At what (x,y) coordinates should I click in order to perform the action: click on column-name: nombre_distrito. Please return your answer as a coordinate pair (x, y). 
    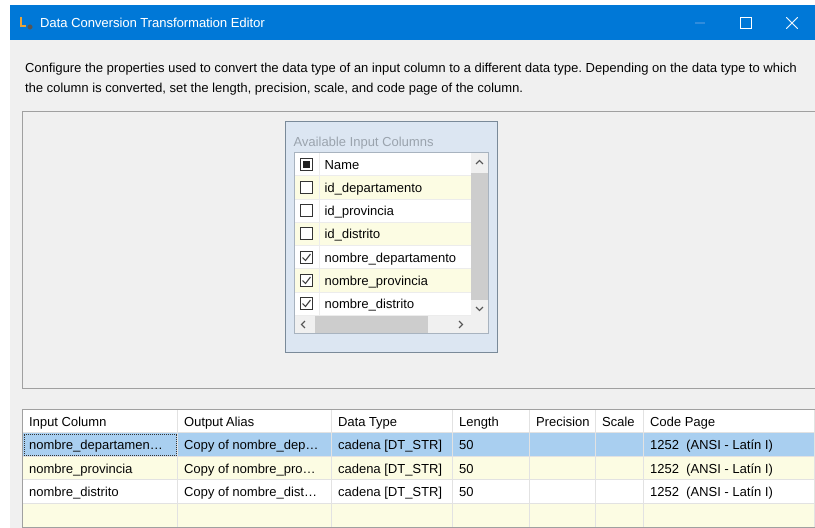
    Looking at the image, I should click on (367, 304).